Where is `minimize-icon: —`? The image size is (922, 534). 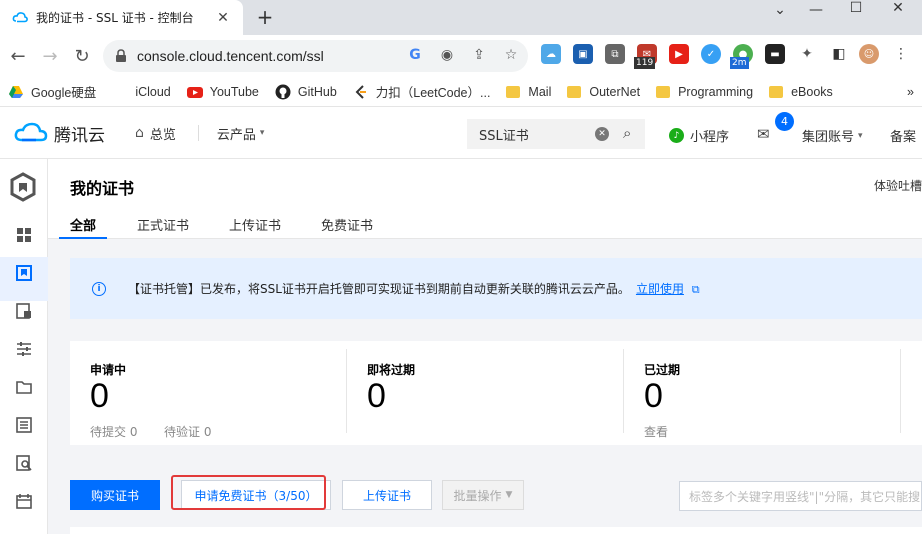 minimize-icon: — is located at coordinates (816, 13).